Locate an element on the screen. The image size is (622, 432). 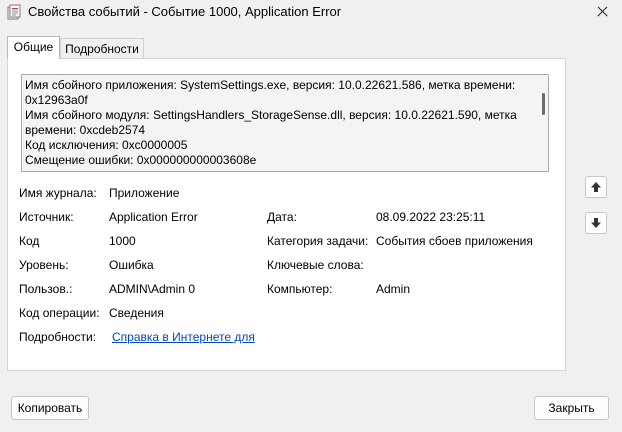
log-name-value: Приложение is located at coordinates (144, 193).